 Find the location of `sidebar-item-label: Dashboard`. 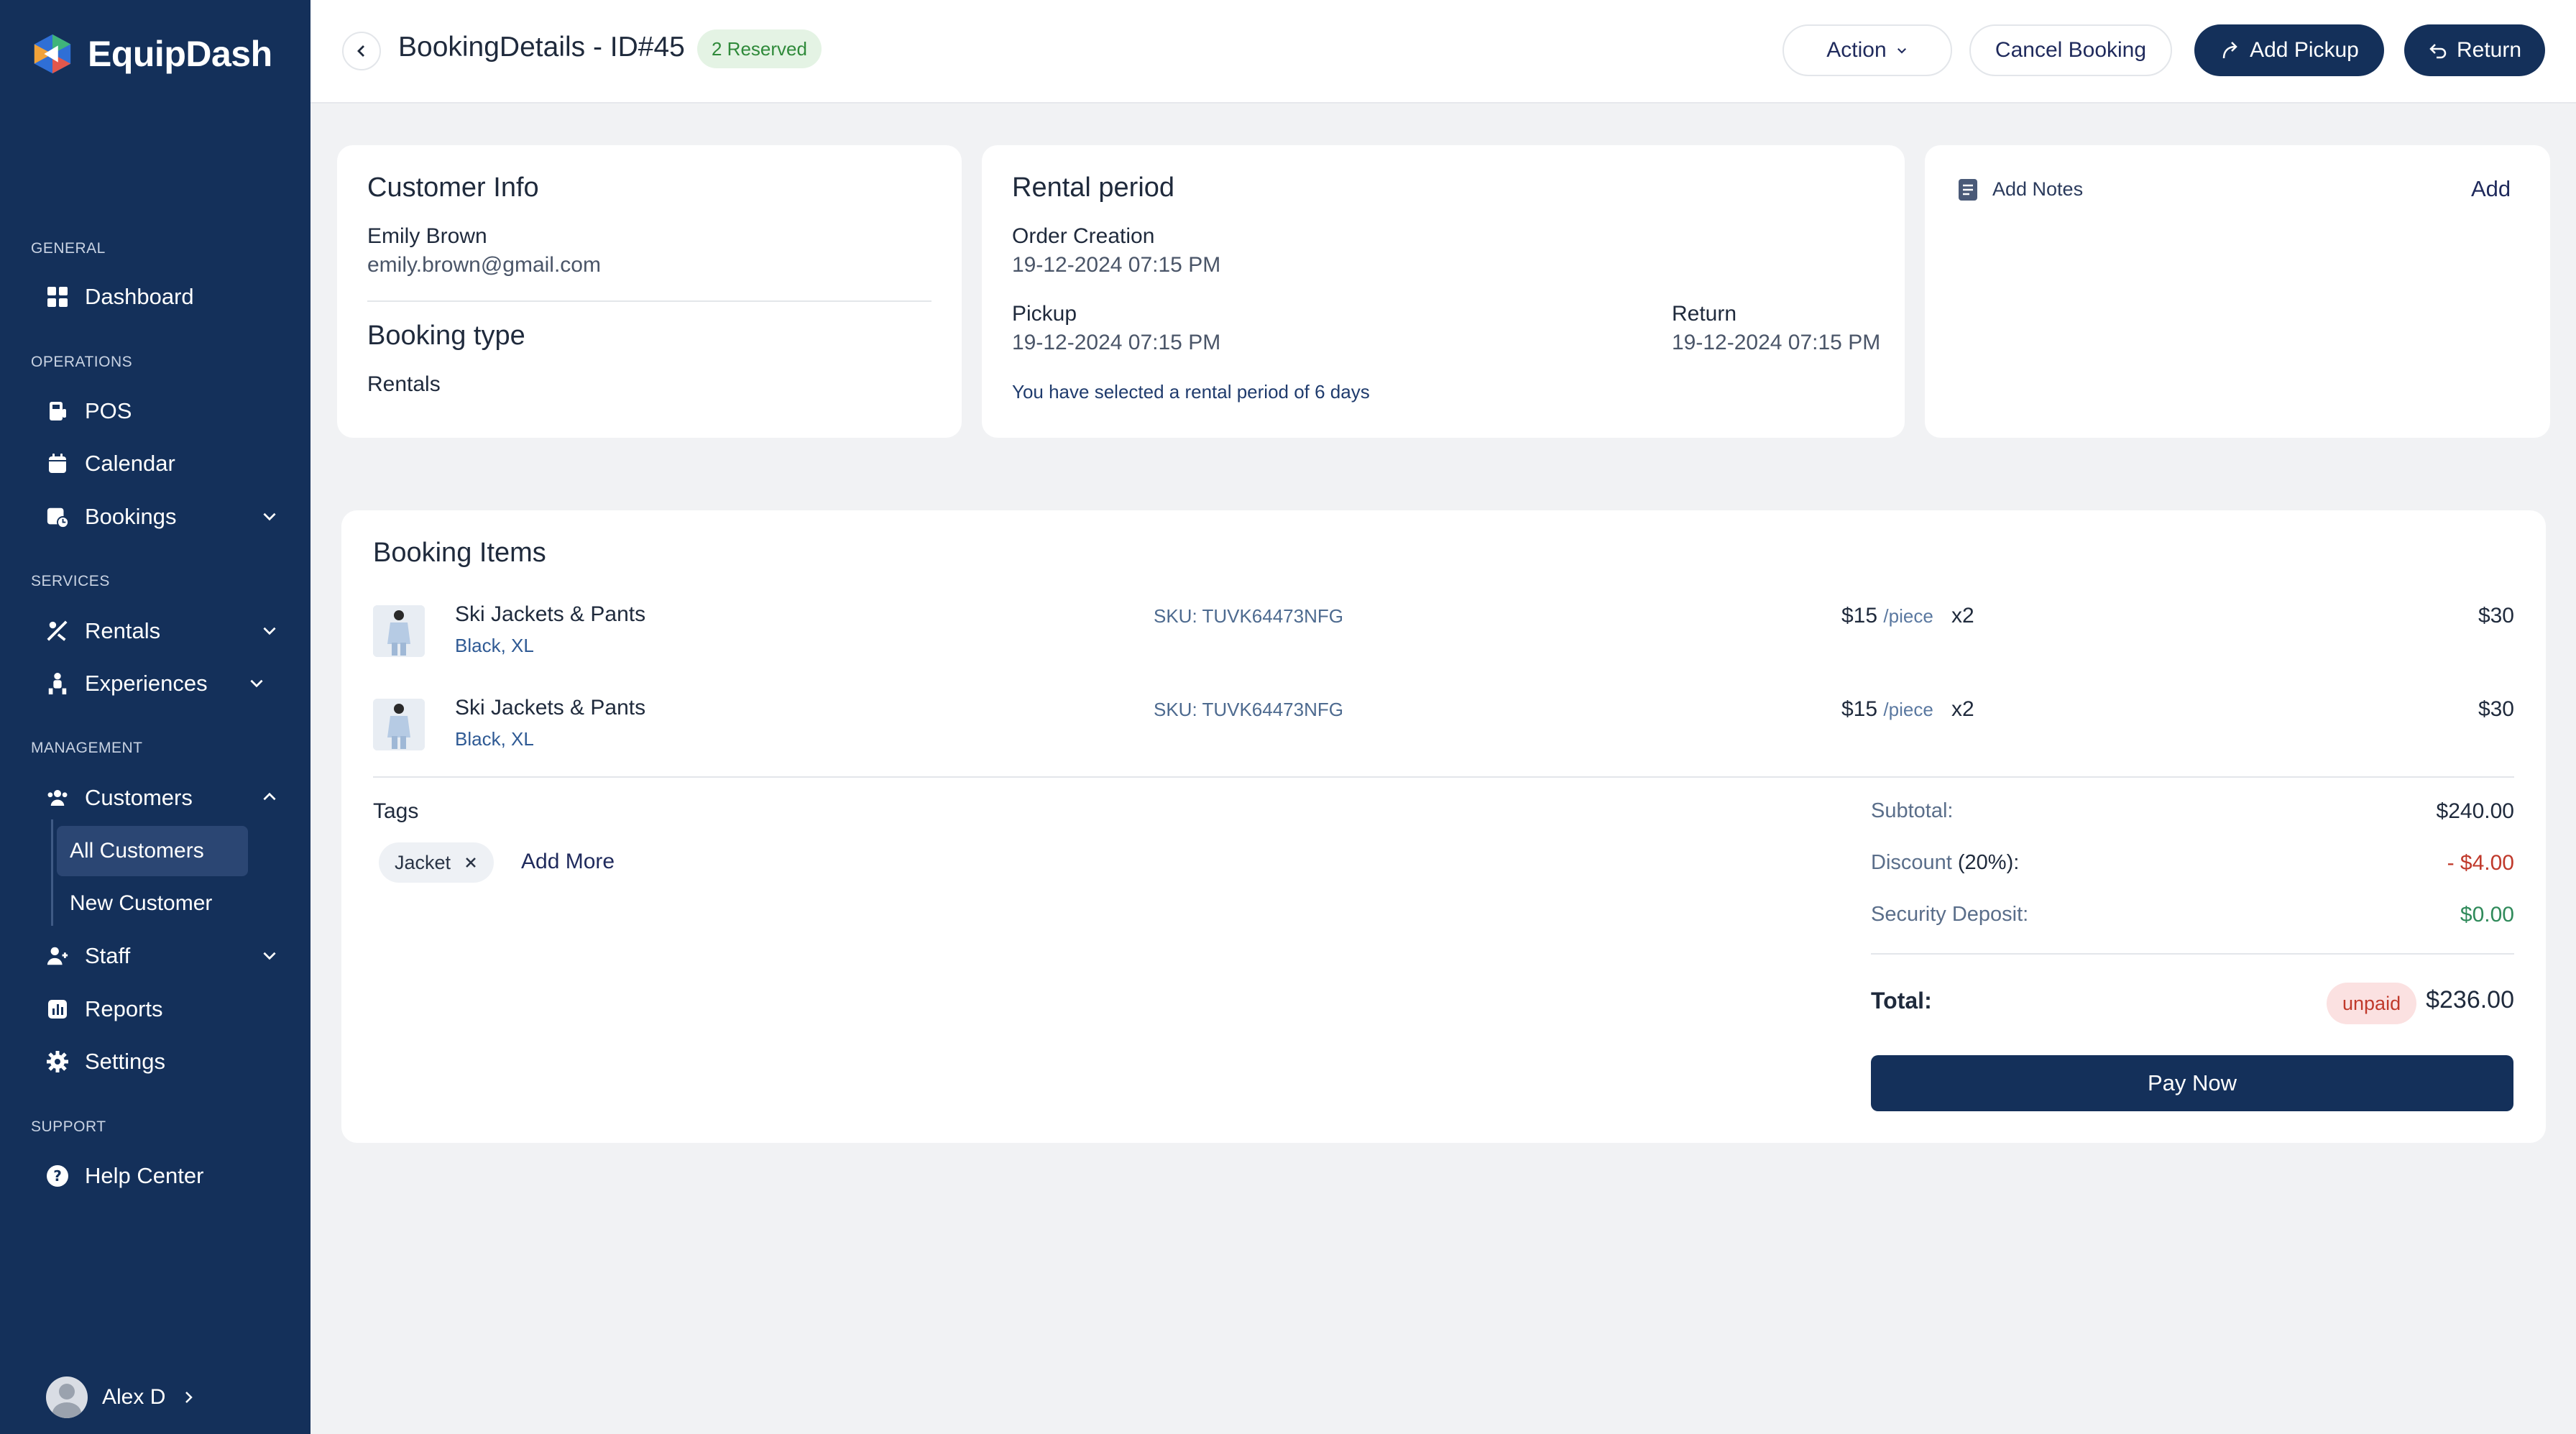

sidebar-item-label: Dashboard is located at coordinates (139, 296).